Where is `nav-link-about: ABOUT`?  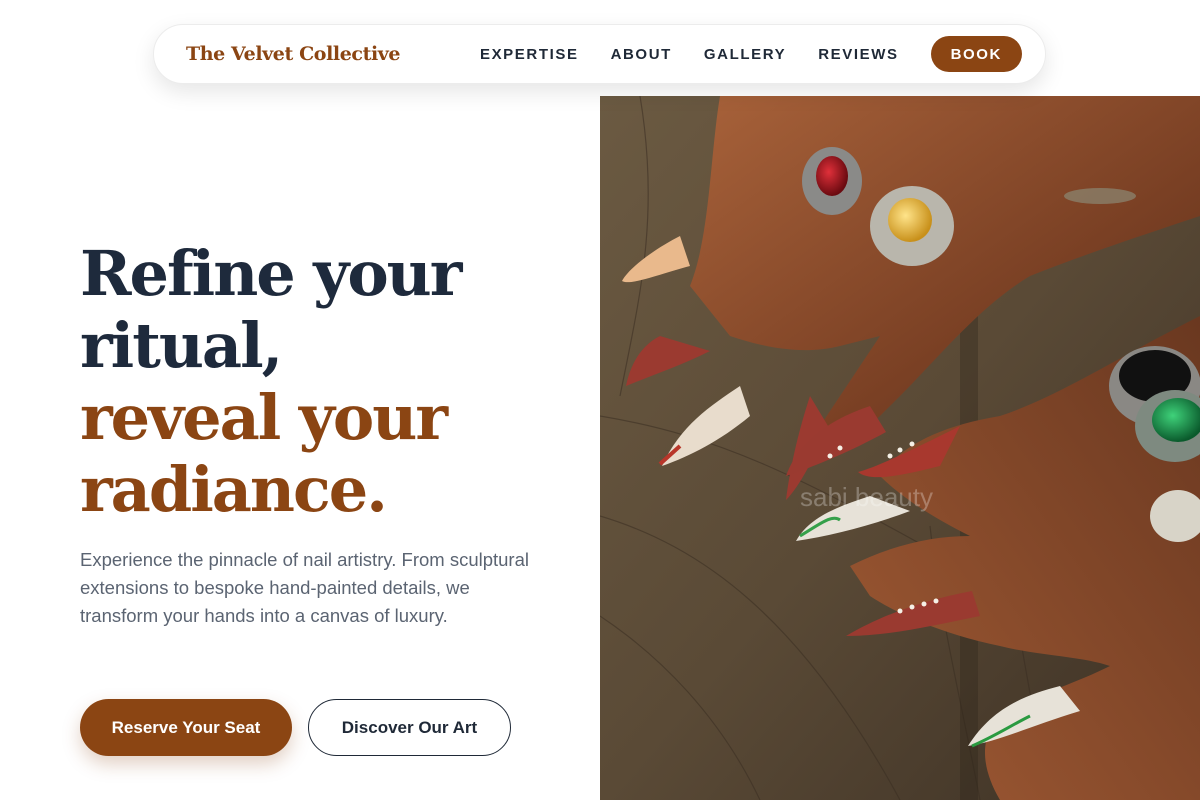
nav-link-about: ABOUT is located at coordinates (641, 54).